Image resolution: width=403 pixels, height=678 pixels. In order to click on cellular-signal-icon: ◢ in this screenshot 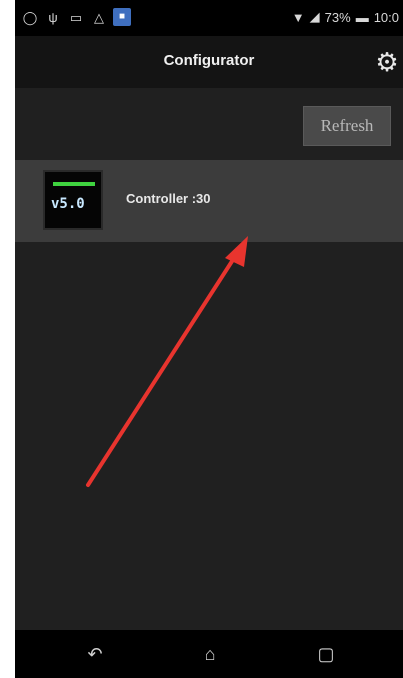, I will do `click(314, 16)`.